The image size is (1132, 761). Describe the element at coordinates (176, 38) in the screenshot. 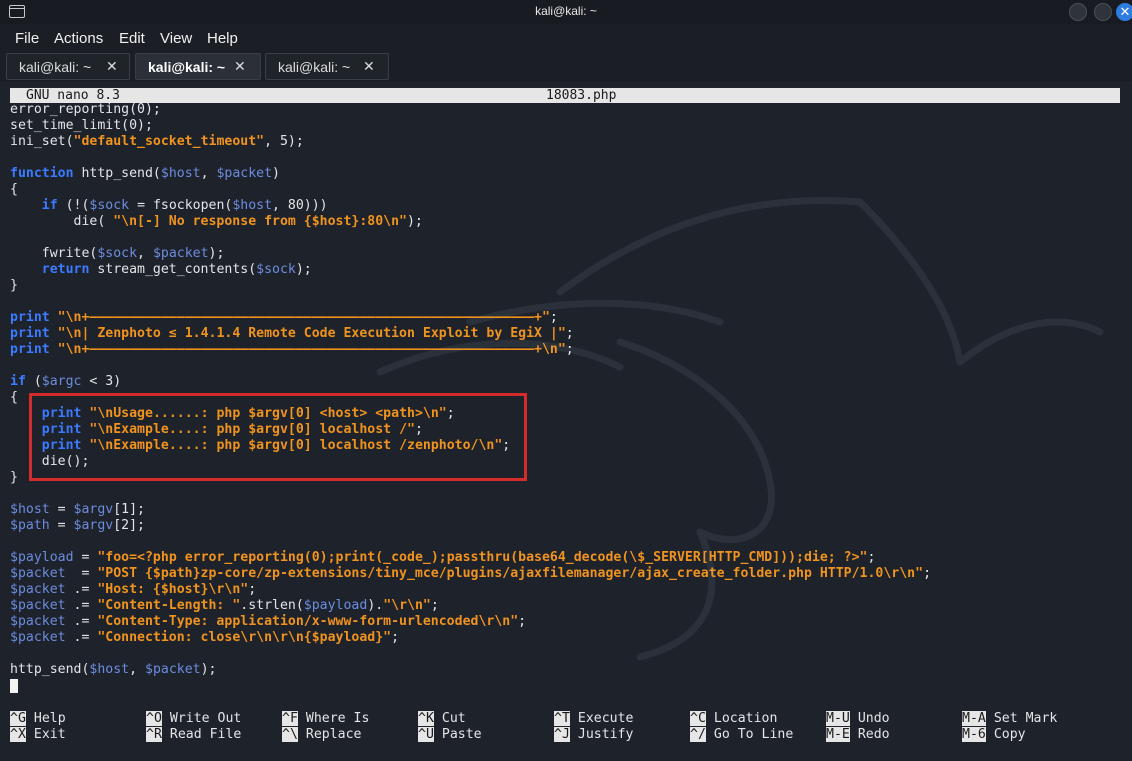

I see `menu-view: View` at that location.